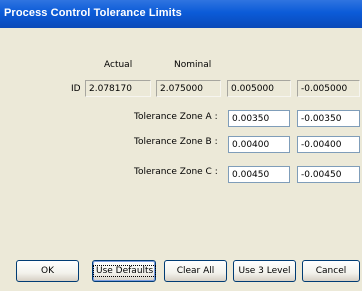 The height and width of the screenshot is (291, 362). I want to click on zone-a-upper-input: 0.00350, so click(259, 118).